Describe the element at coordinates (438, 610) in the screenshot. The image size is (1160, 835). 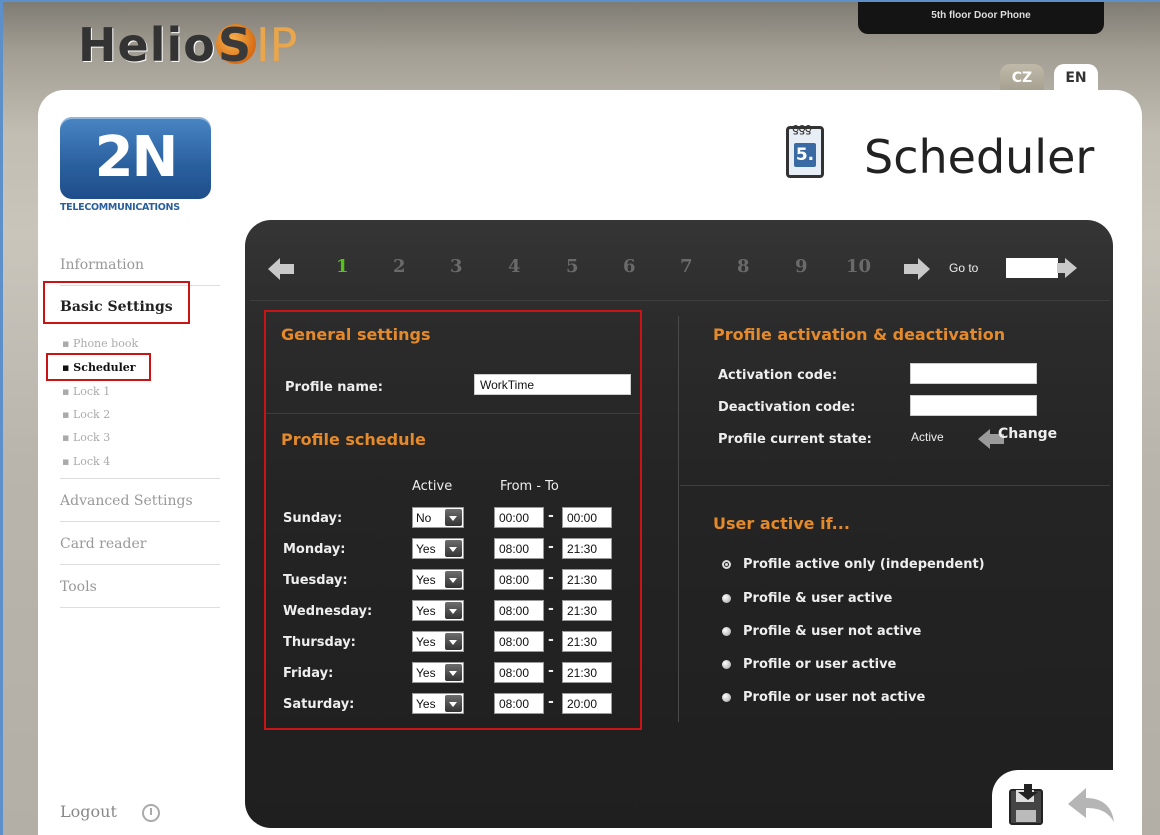
I see `active-select-wednesday: Yes` at that location.